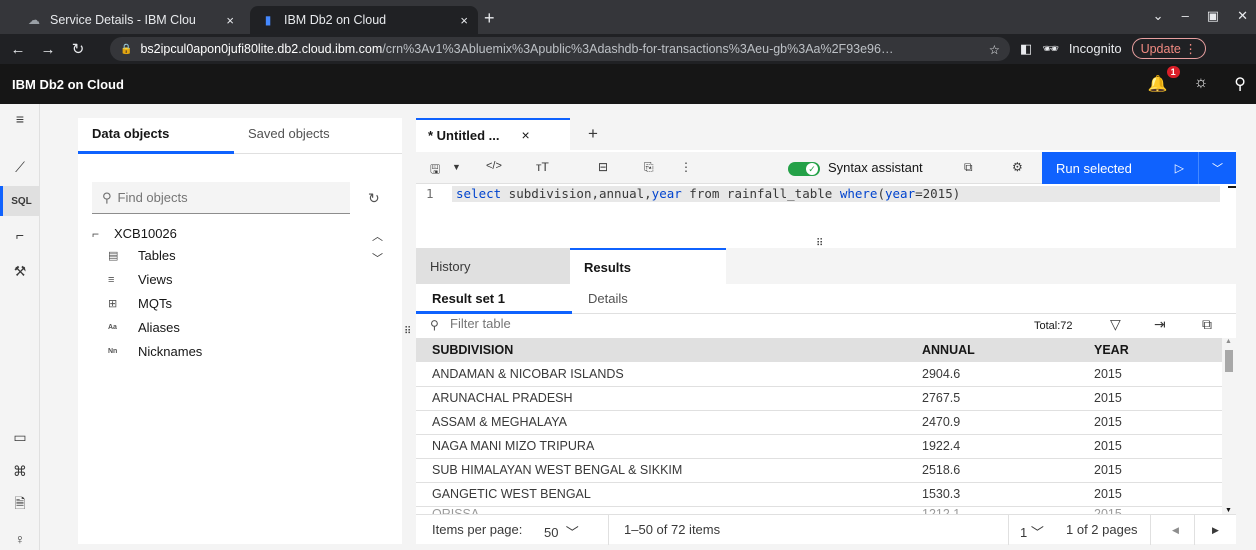 Image resolution: width=1256 pixels, height=550 pixels. What do you see at coordinates (48, 49) in the screenshot?
I see `forward-icon: →` at bounding box center [48, 49].